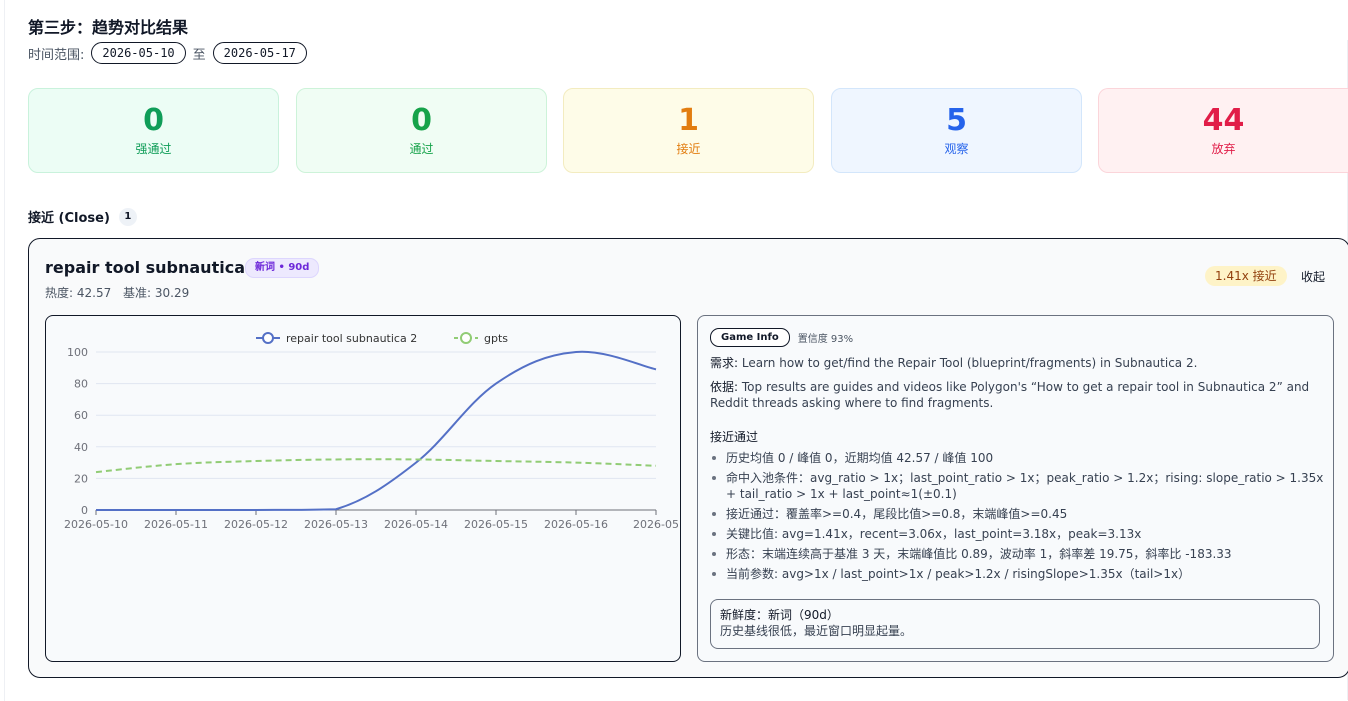  Describe the element at coordinates (199, 55) in the screenshot. I see `range-separator: 至` at that location.